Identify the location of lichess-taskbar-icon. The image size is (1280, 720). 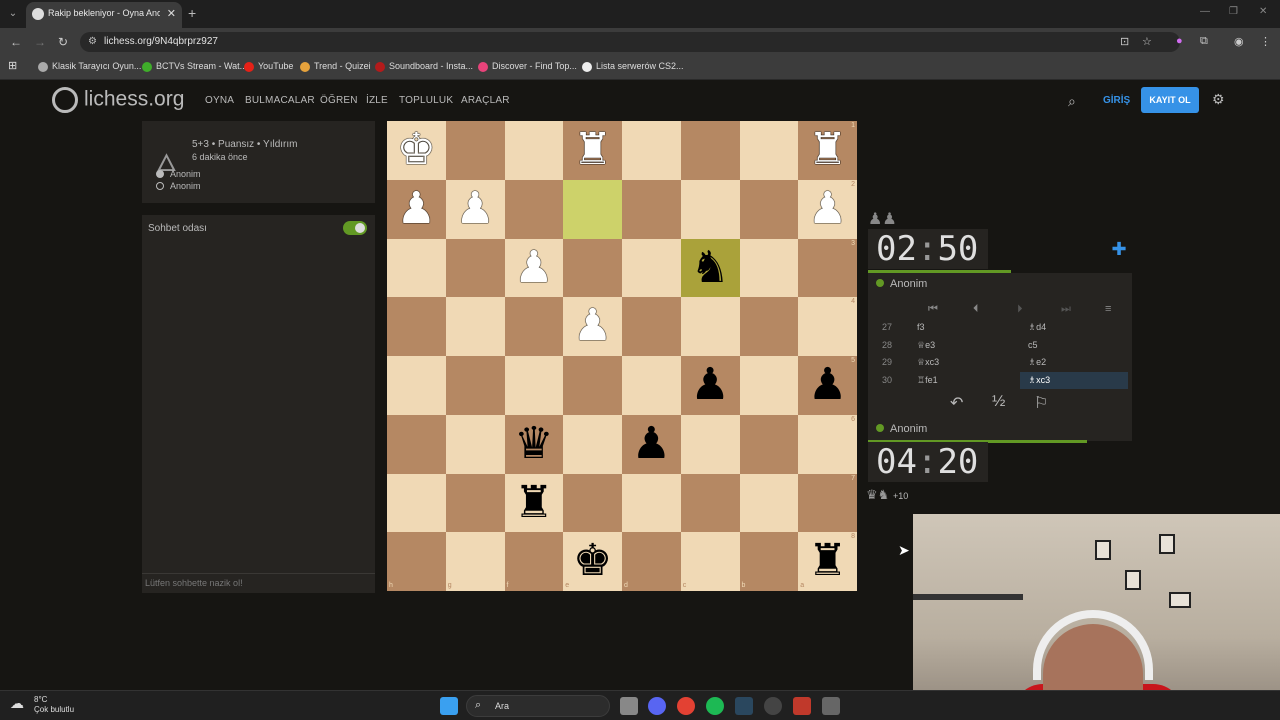
(831, 706).